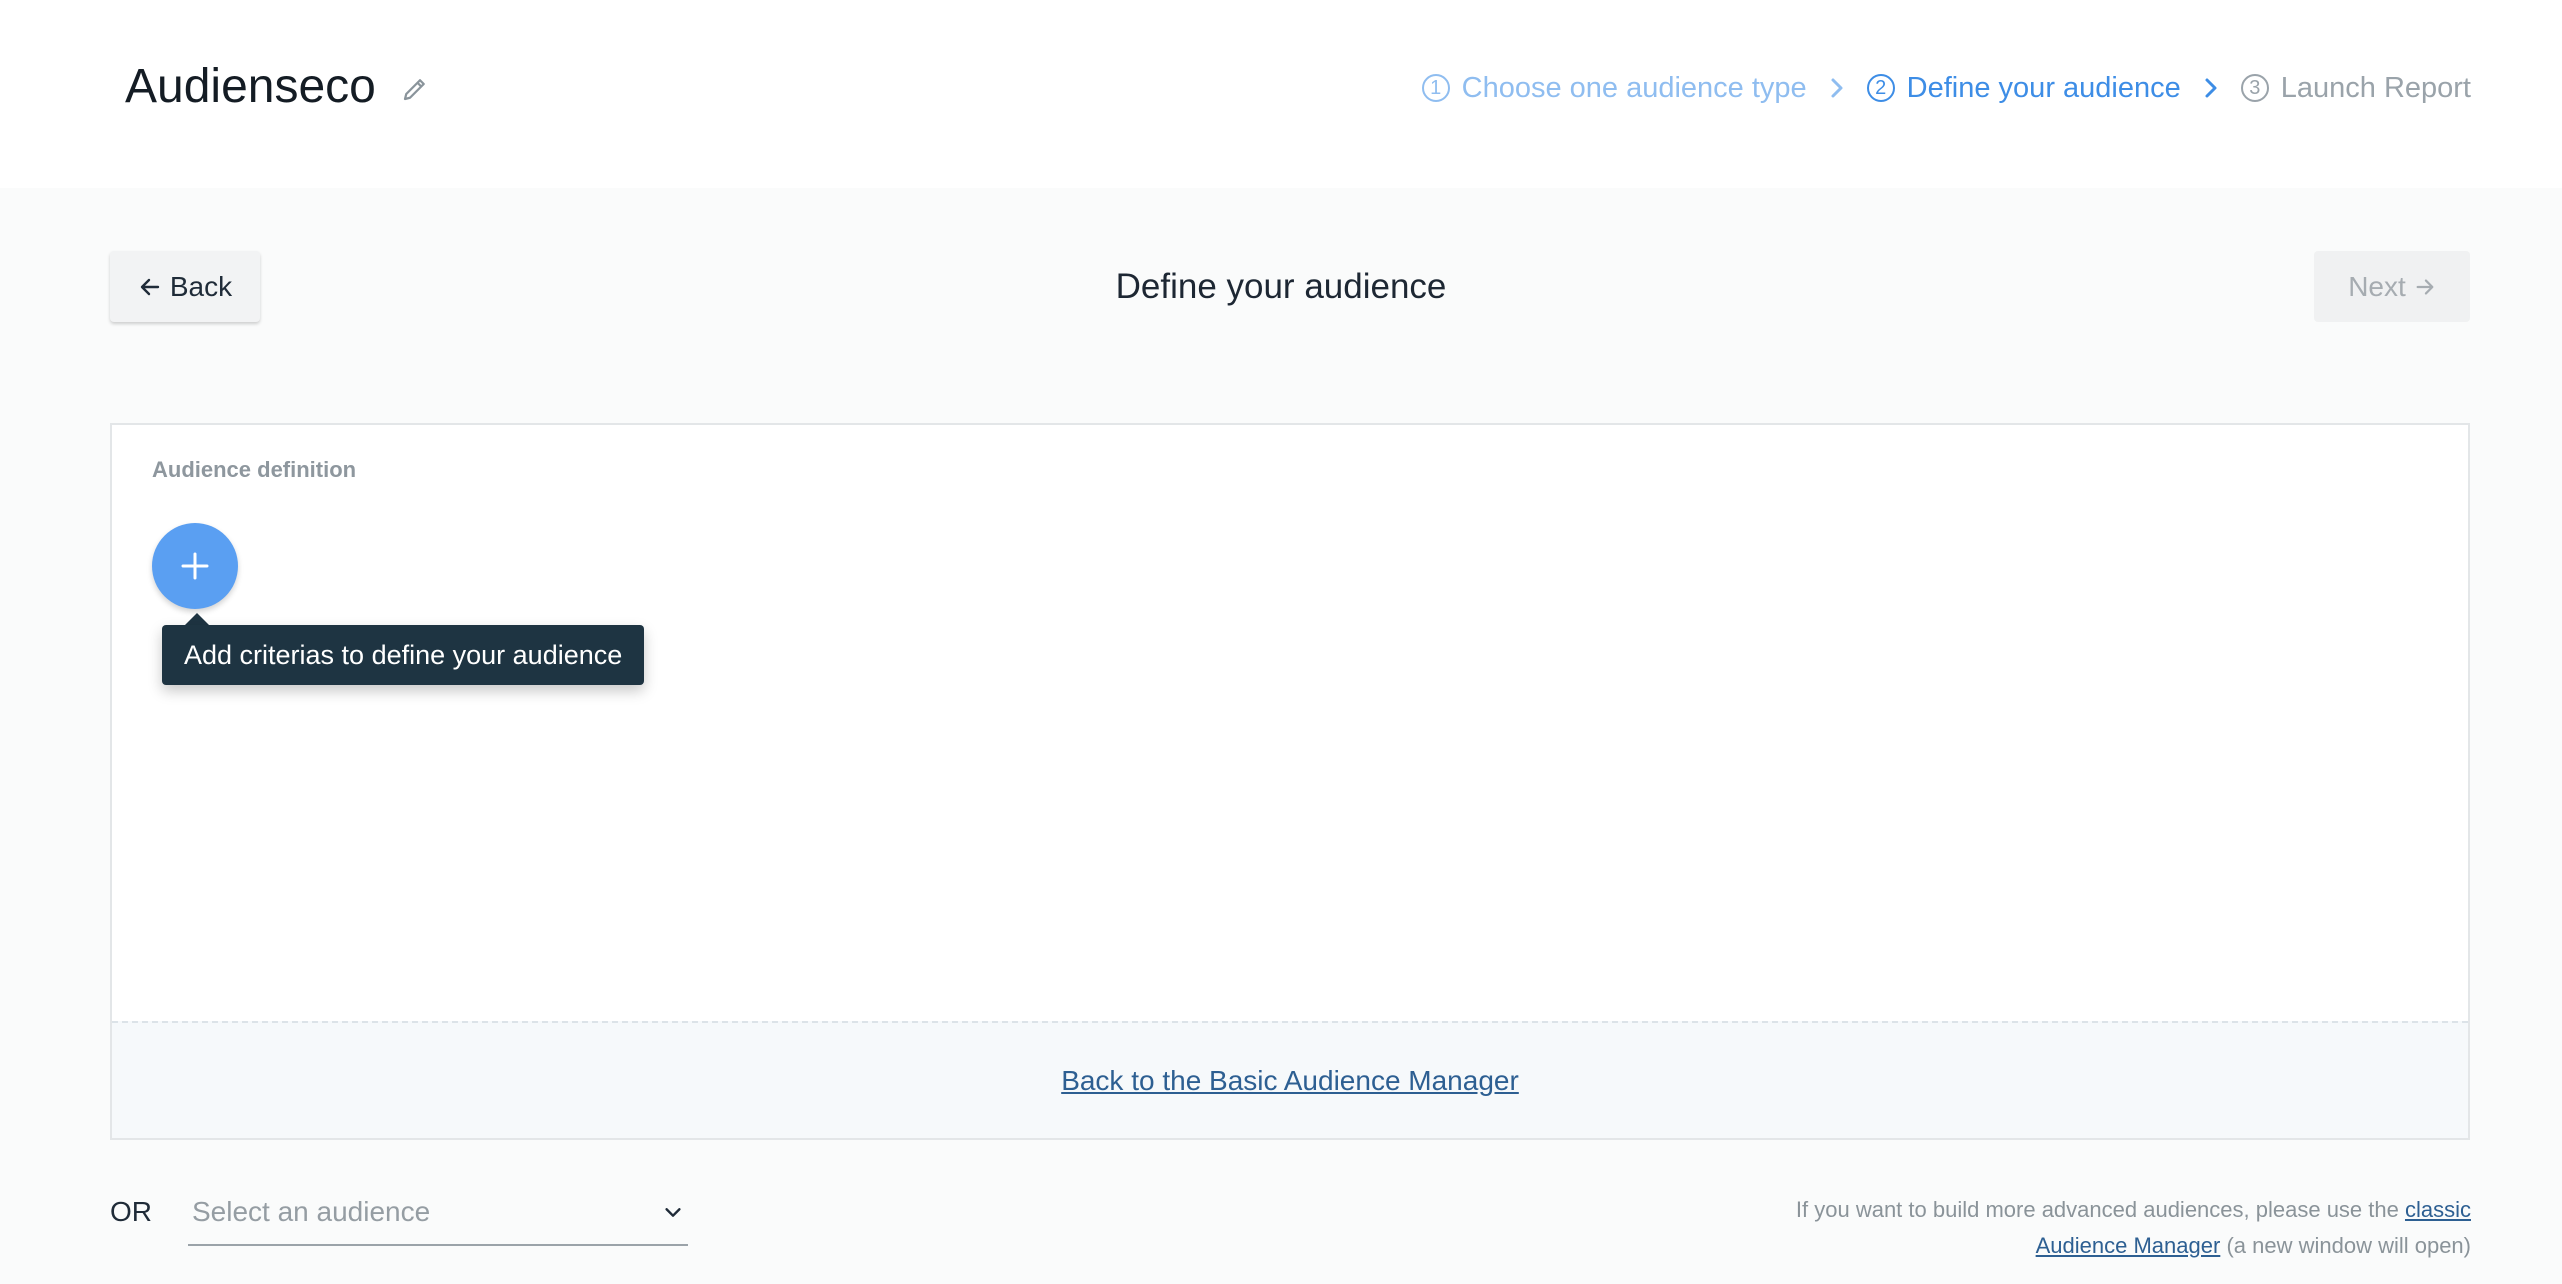 This screenshot has width=2562, height=1284. I want to click on or-label: OR, so click(131, 1211).